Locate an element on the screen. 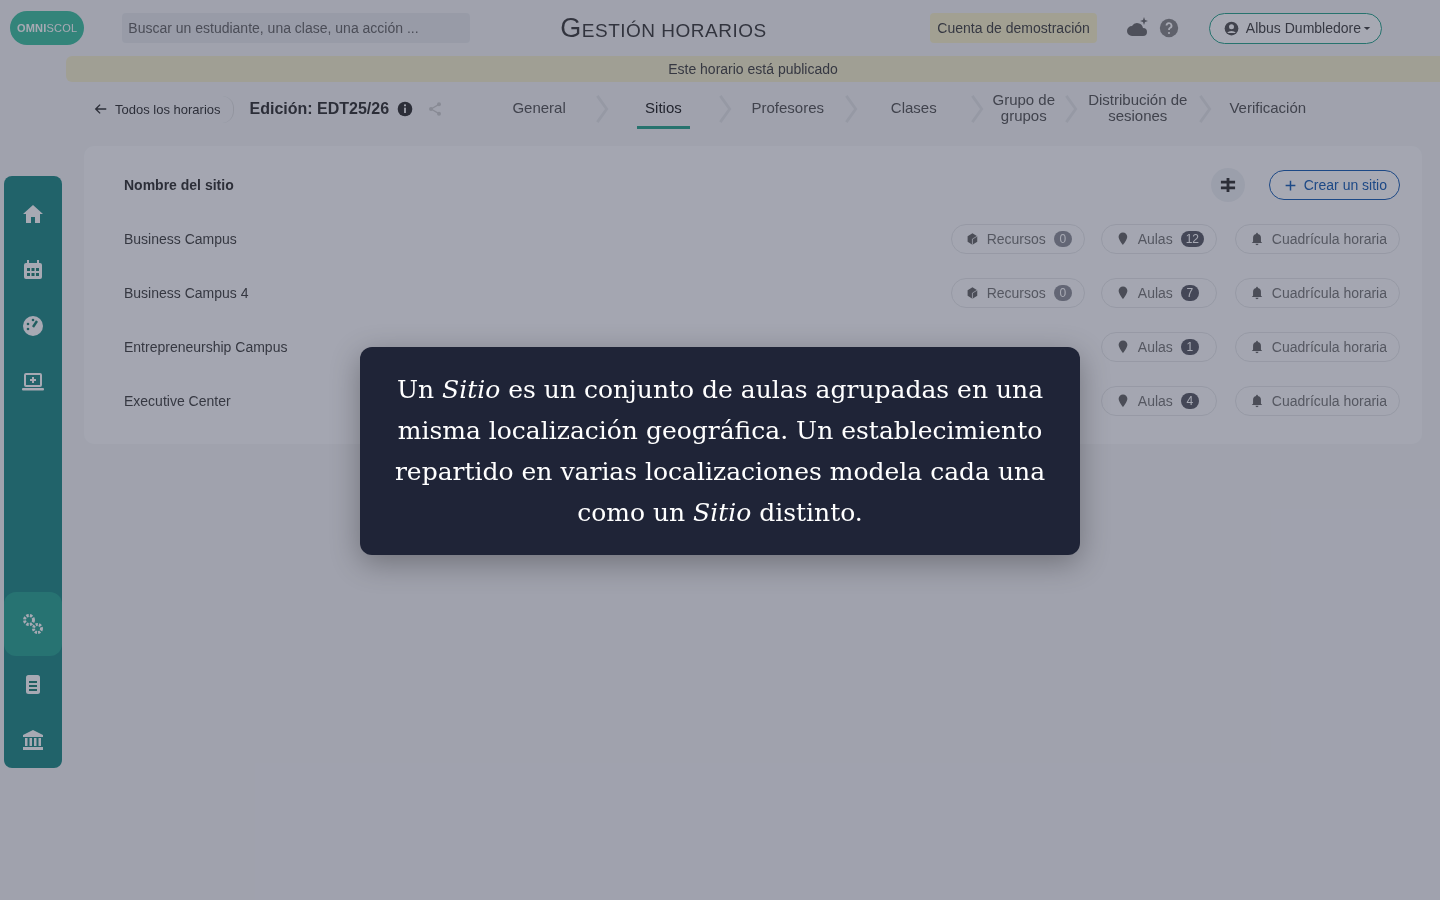  calendar-icon is located at coordinates (33, 270).